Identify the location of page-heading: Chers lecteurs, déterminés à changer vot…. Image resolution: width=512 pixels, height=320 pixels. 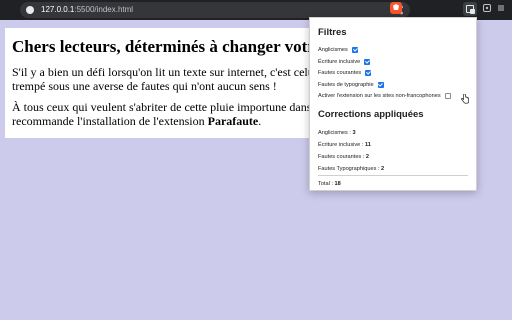
(167, 46).